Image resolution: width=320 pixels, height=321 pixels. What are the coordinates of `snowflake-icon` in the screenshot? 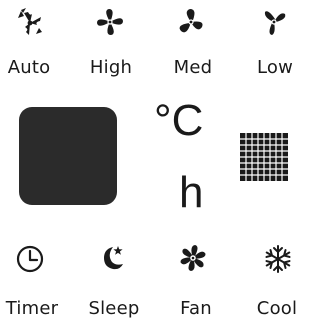 It's located at (278, 259).